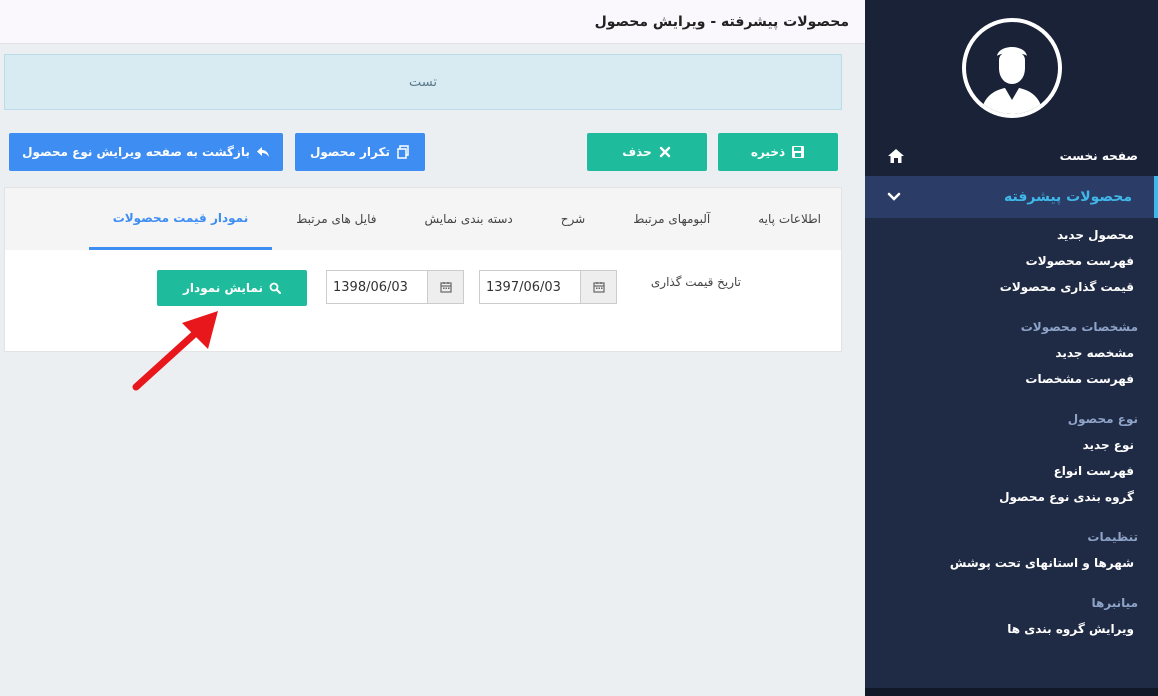 This screenshot has height=696, width=1158. Describe the element at coordinates (1098, 156) in the screenshot. I see `home-label: صفحه نخست` at that location.